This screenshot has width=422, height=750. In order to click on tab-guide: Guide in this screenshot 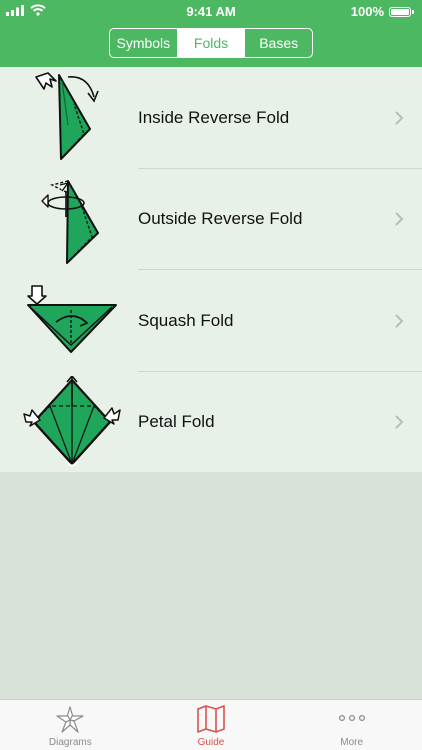, I will do `click(211, 725)`.